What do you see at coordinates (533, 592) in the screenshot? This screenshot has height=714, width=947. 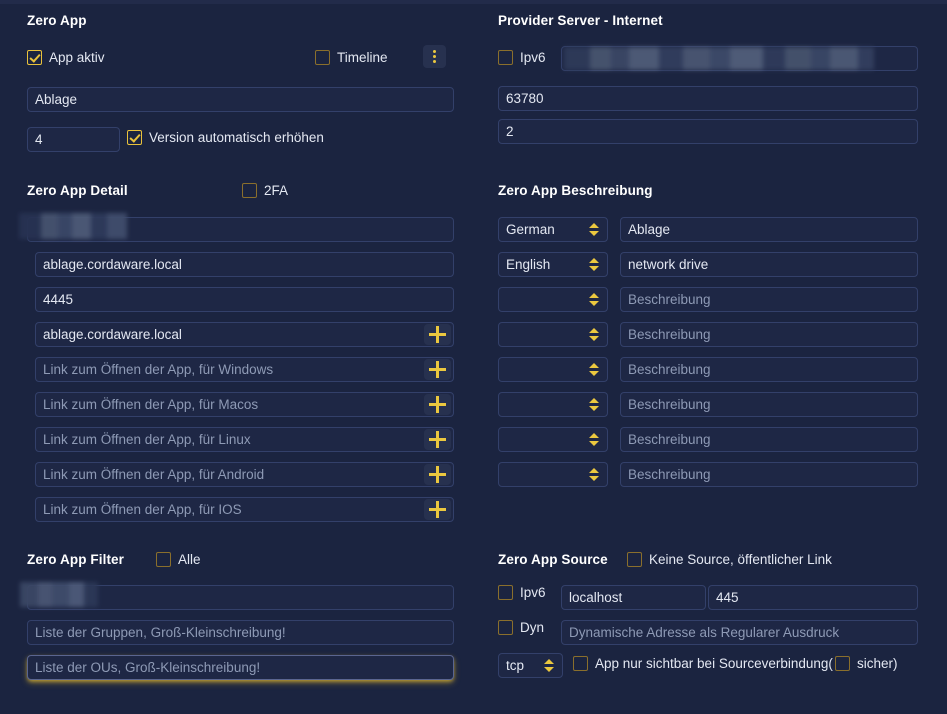 I see `source-ipv6-label: Ipv6` at bounding box center [533, 592].